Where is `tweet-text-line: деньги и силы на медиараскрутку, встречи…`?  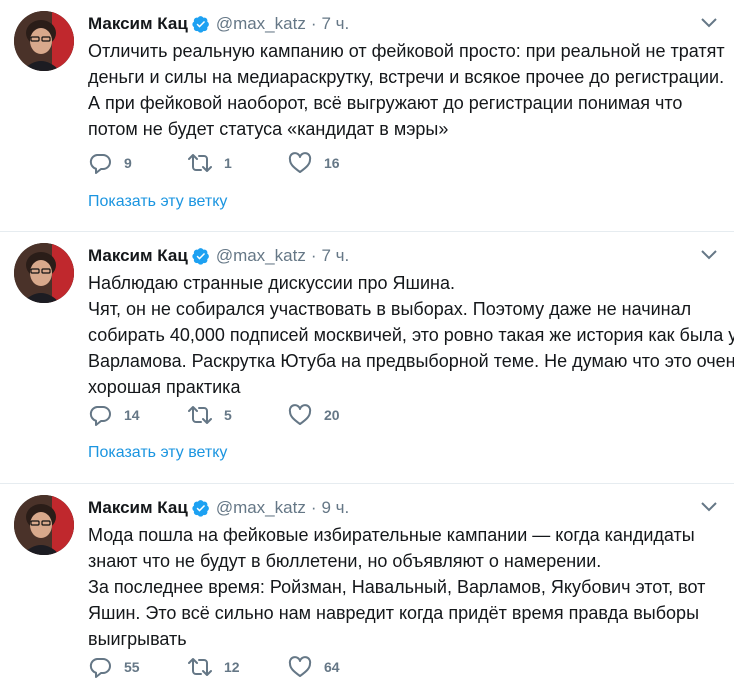
tweet-text-line: деньги и силы на медиараскрутку, встречи… is located at coordinates (406, 77).